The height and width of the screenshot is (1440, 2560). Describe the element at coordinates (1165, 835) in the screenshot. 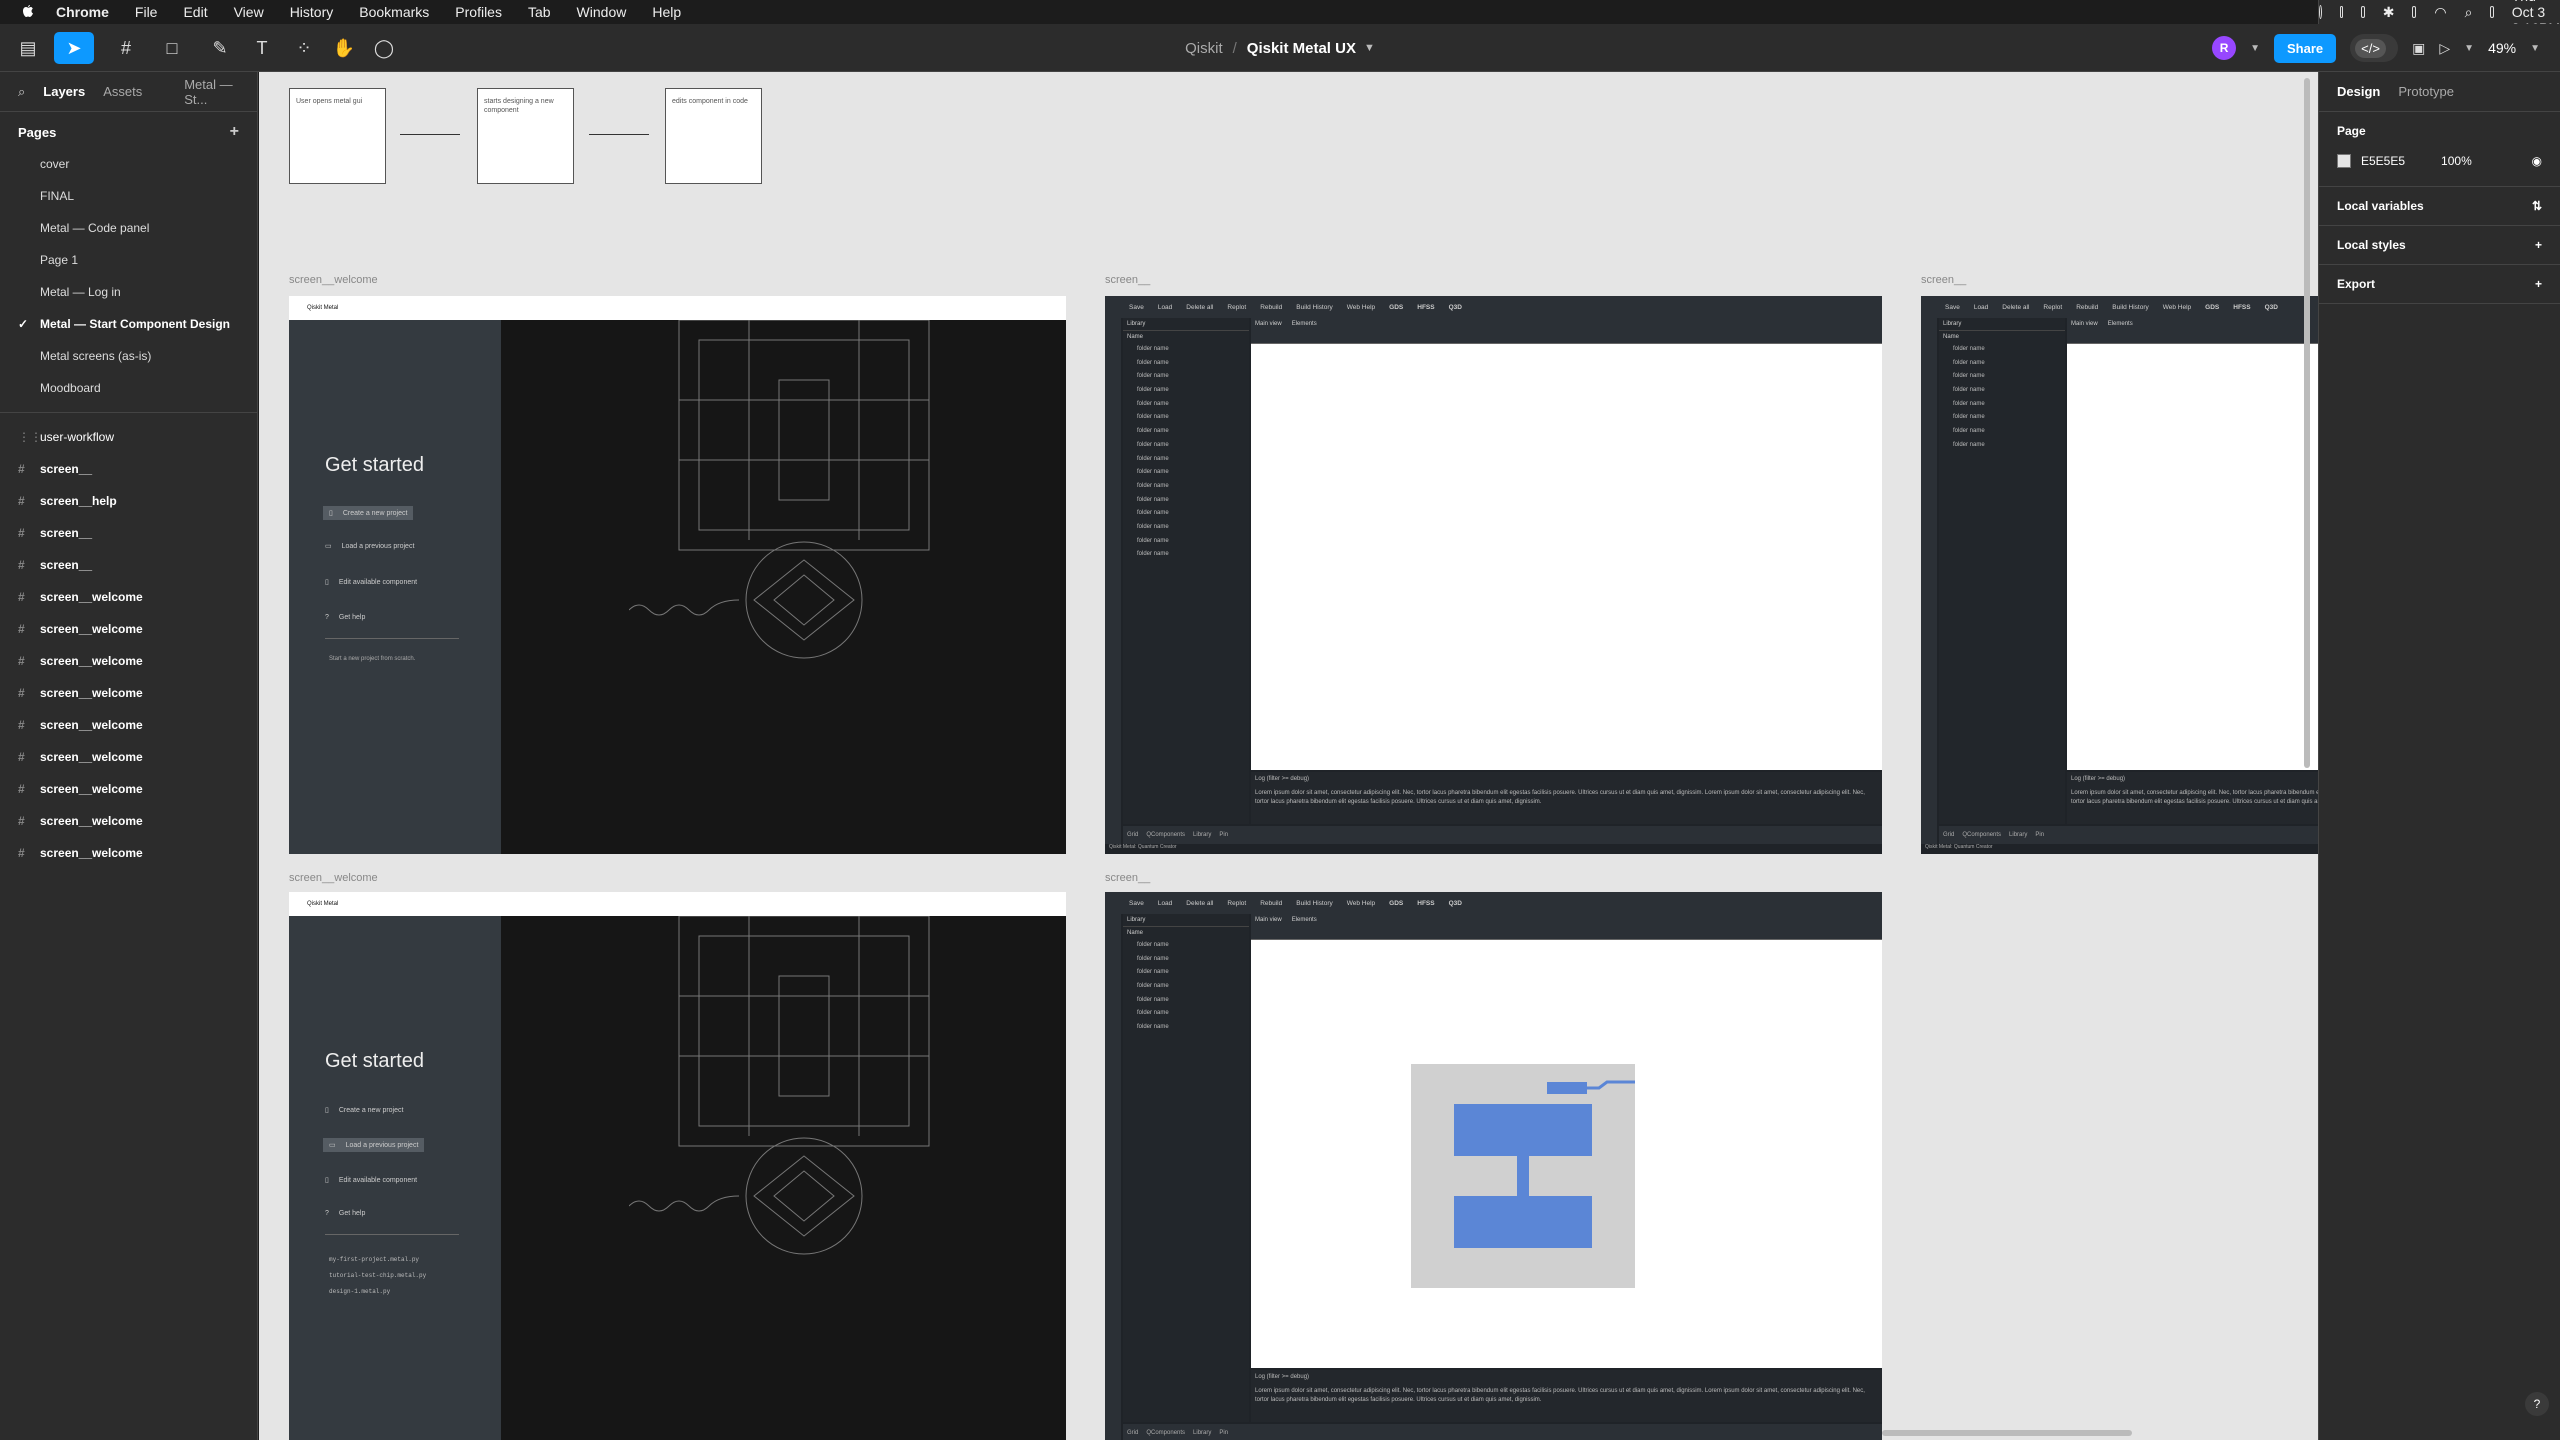

I see `tab-qcomponents: QComponents` at that location.